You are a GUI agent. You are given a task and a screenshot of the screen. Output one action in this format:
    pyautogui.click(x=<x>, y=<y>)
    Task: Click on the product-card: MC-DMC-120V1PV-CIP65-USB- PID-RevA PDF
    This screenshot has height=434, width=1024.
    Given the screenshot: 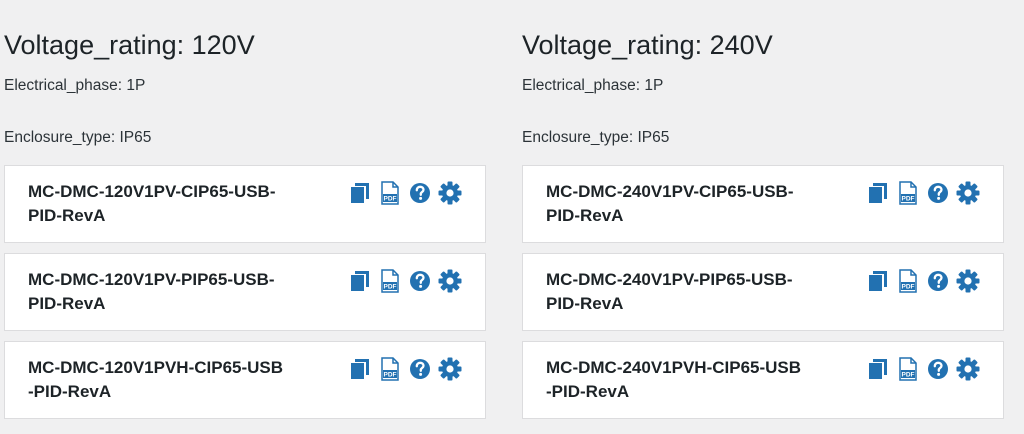 What is the action you would take?
    pyautogui.click(x=245, y=204)
    